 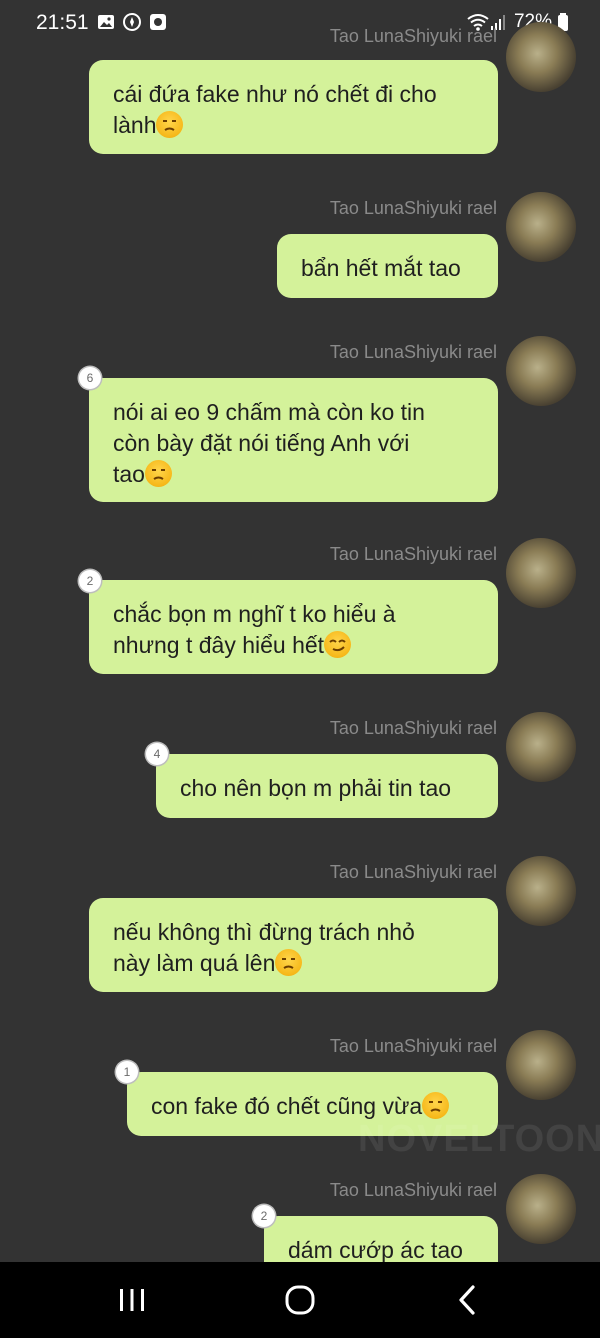 What do you see at coordinates (132, 1300) in the screenshot?
I see `recents-icon` at bounding box center [132, 1300].